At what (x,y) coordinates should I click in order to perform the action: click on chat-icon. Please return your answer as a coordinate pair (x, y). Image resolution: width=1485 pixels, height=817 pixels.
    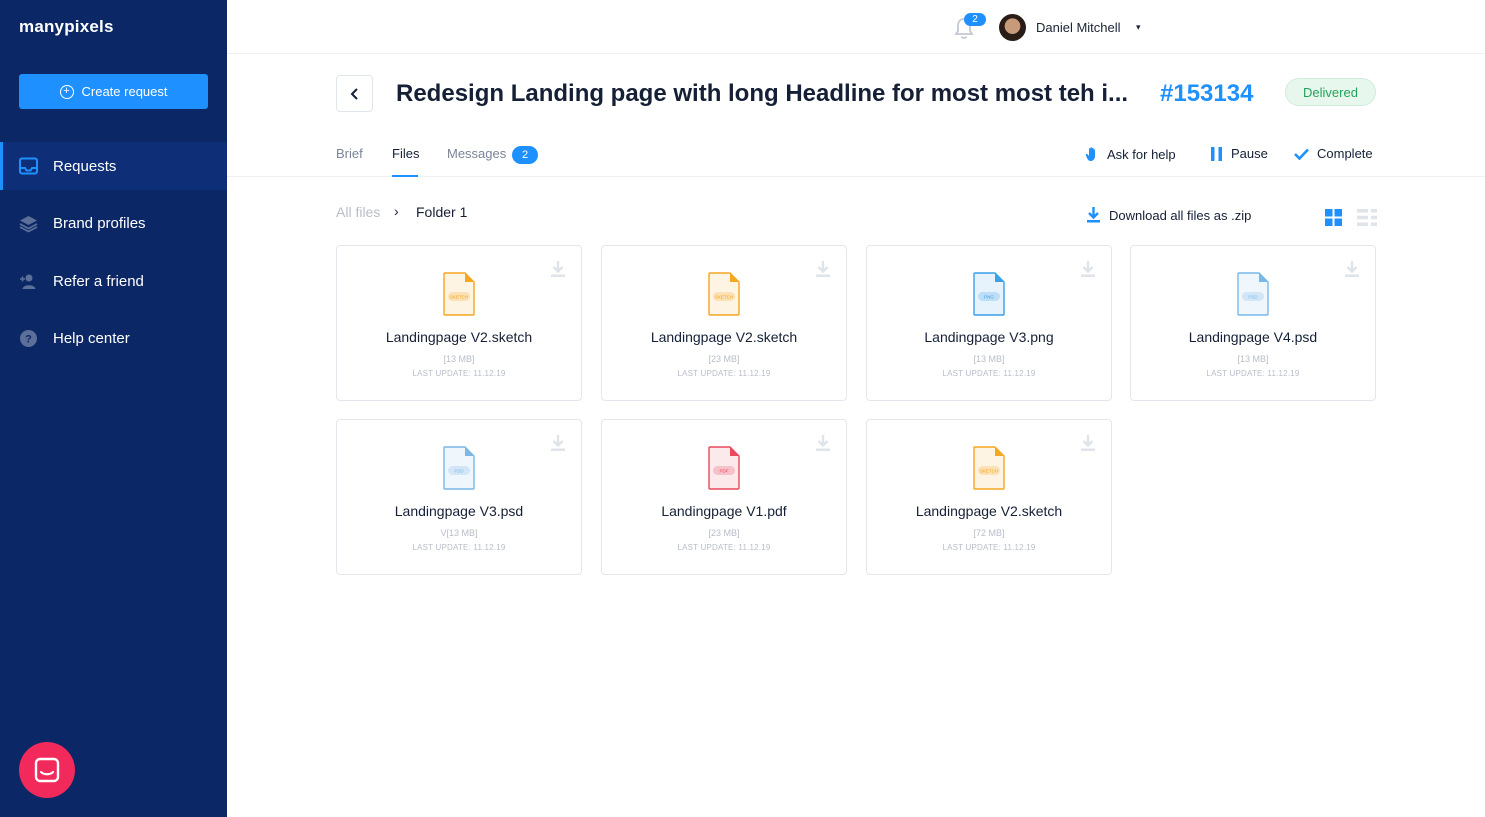
    Looking at the image, I should click on (47, 770).